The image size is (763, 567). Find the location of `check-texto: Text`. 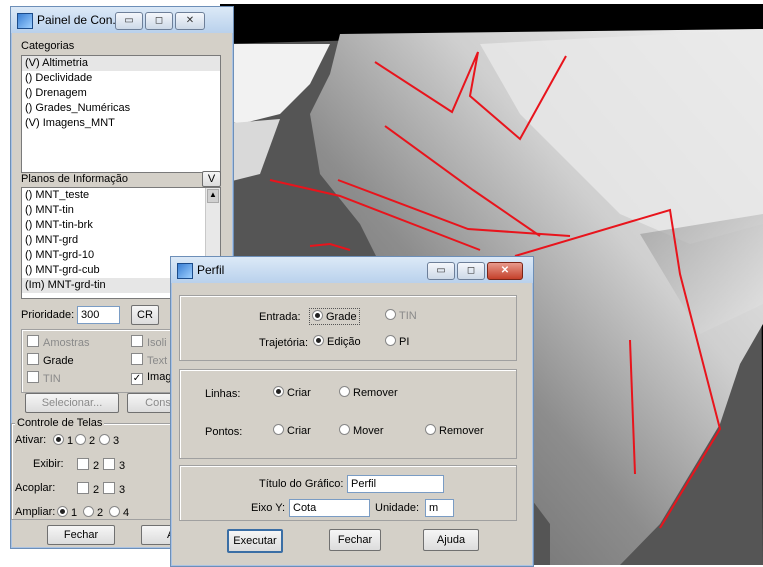

check-texto: Text is located at coordinates (149, 360).